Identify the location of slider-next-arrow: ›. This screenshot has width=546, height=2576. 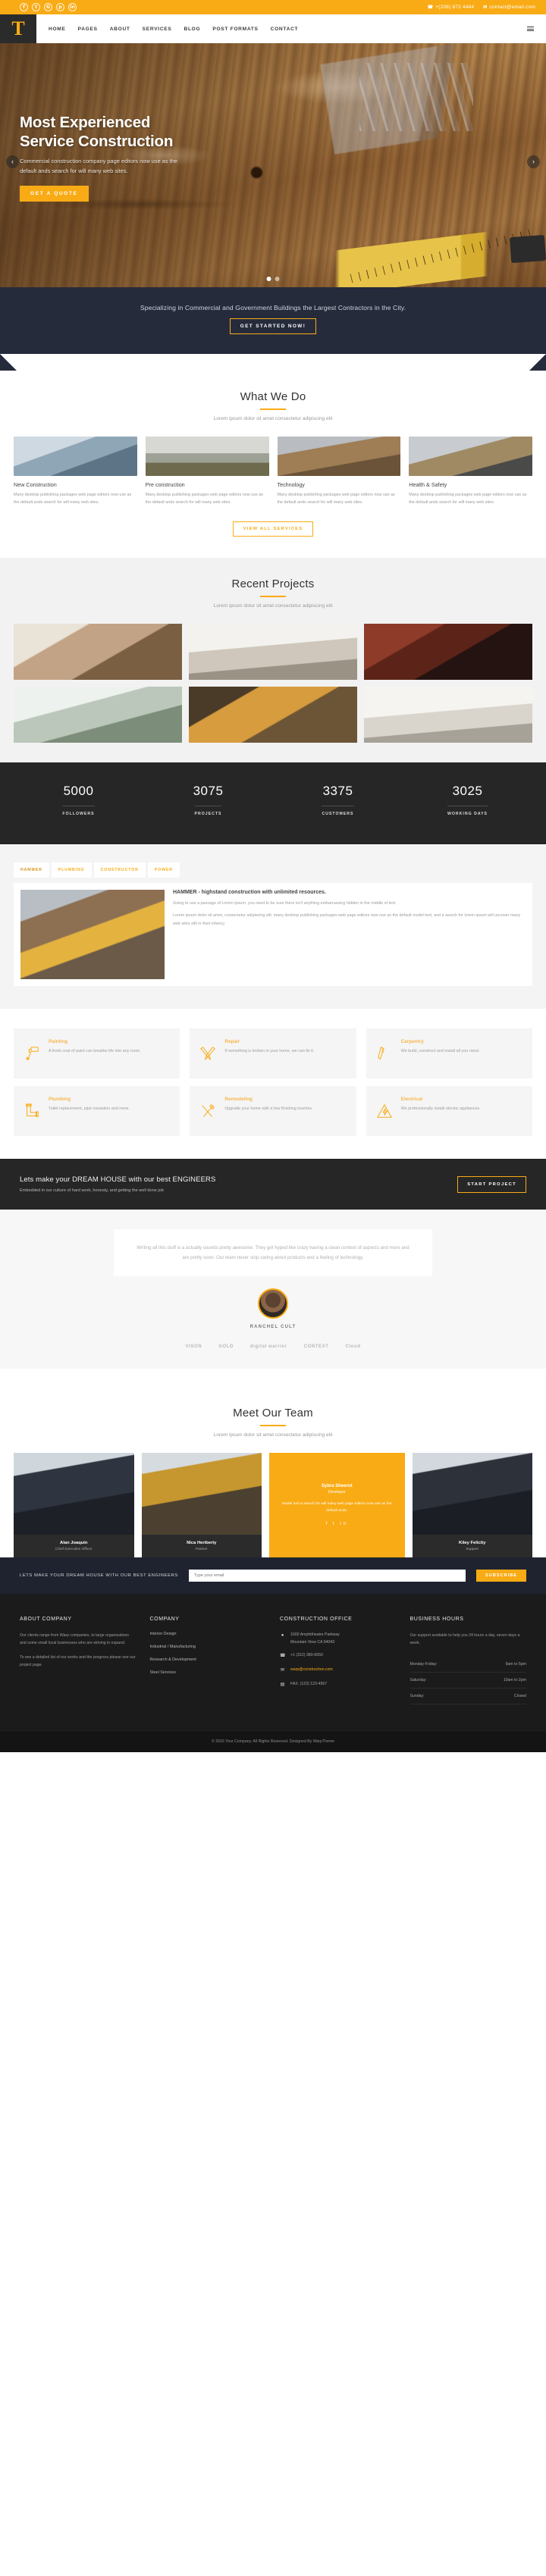
(533, 161).